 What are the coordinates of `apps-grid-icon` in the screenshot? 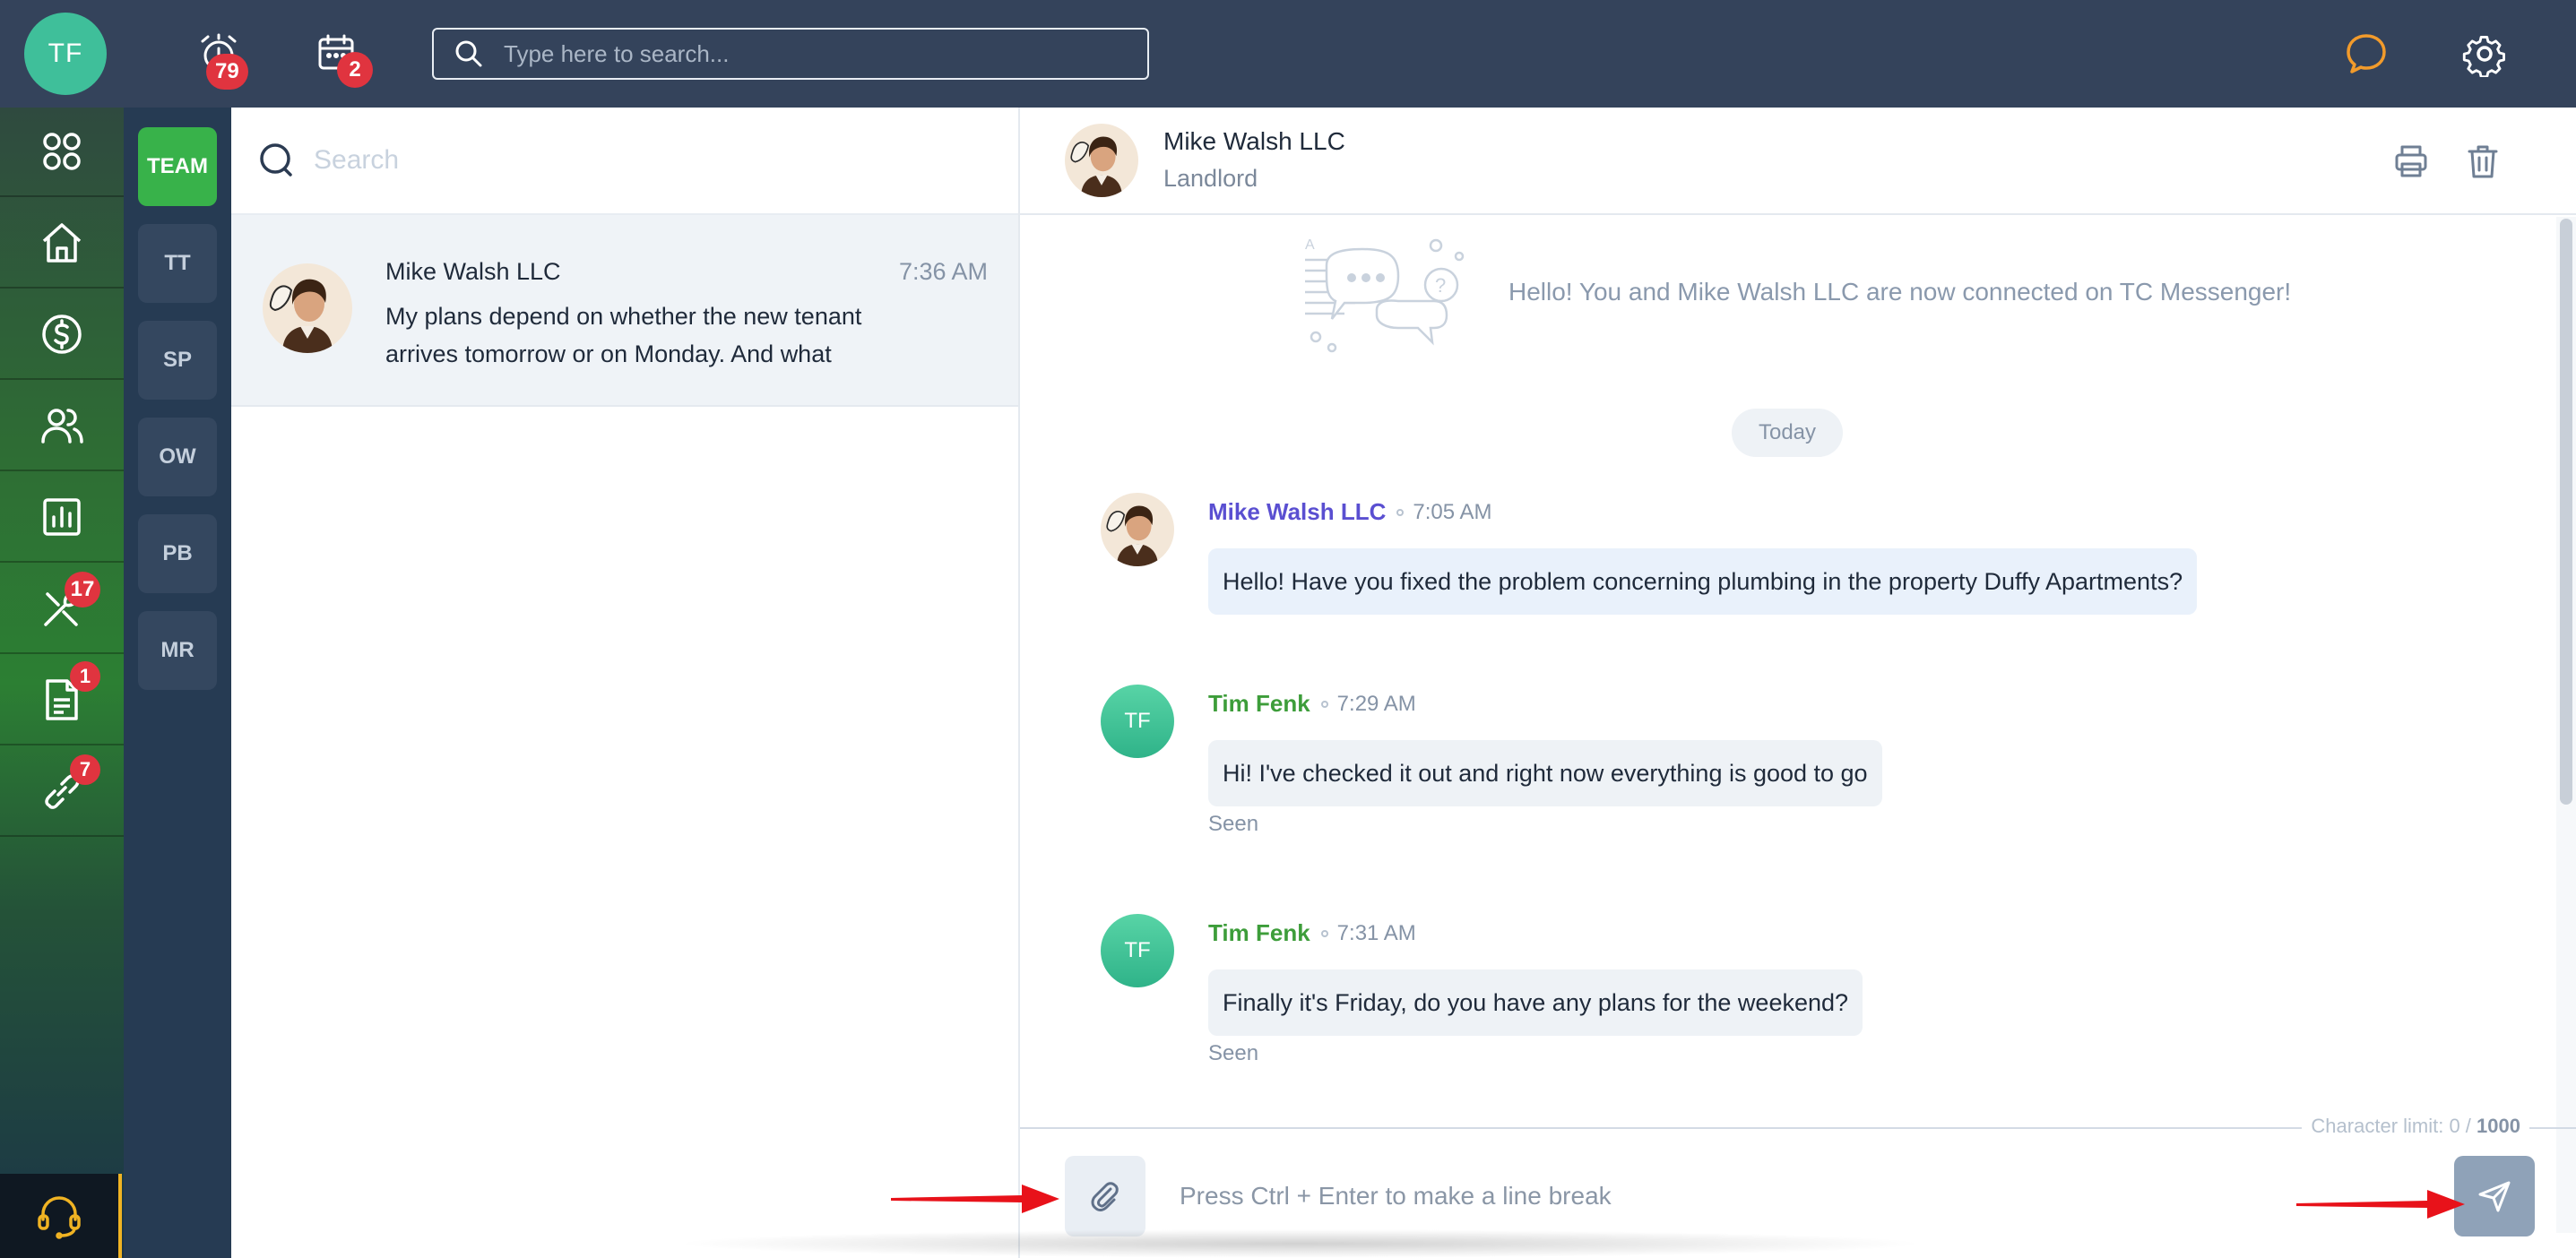 It's located at (62, 151).